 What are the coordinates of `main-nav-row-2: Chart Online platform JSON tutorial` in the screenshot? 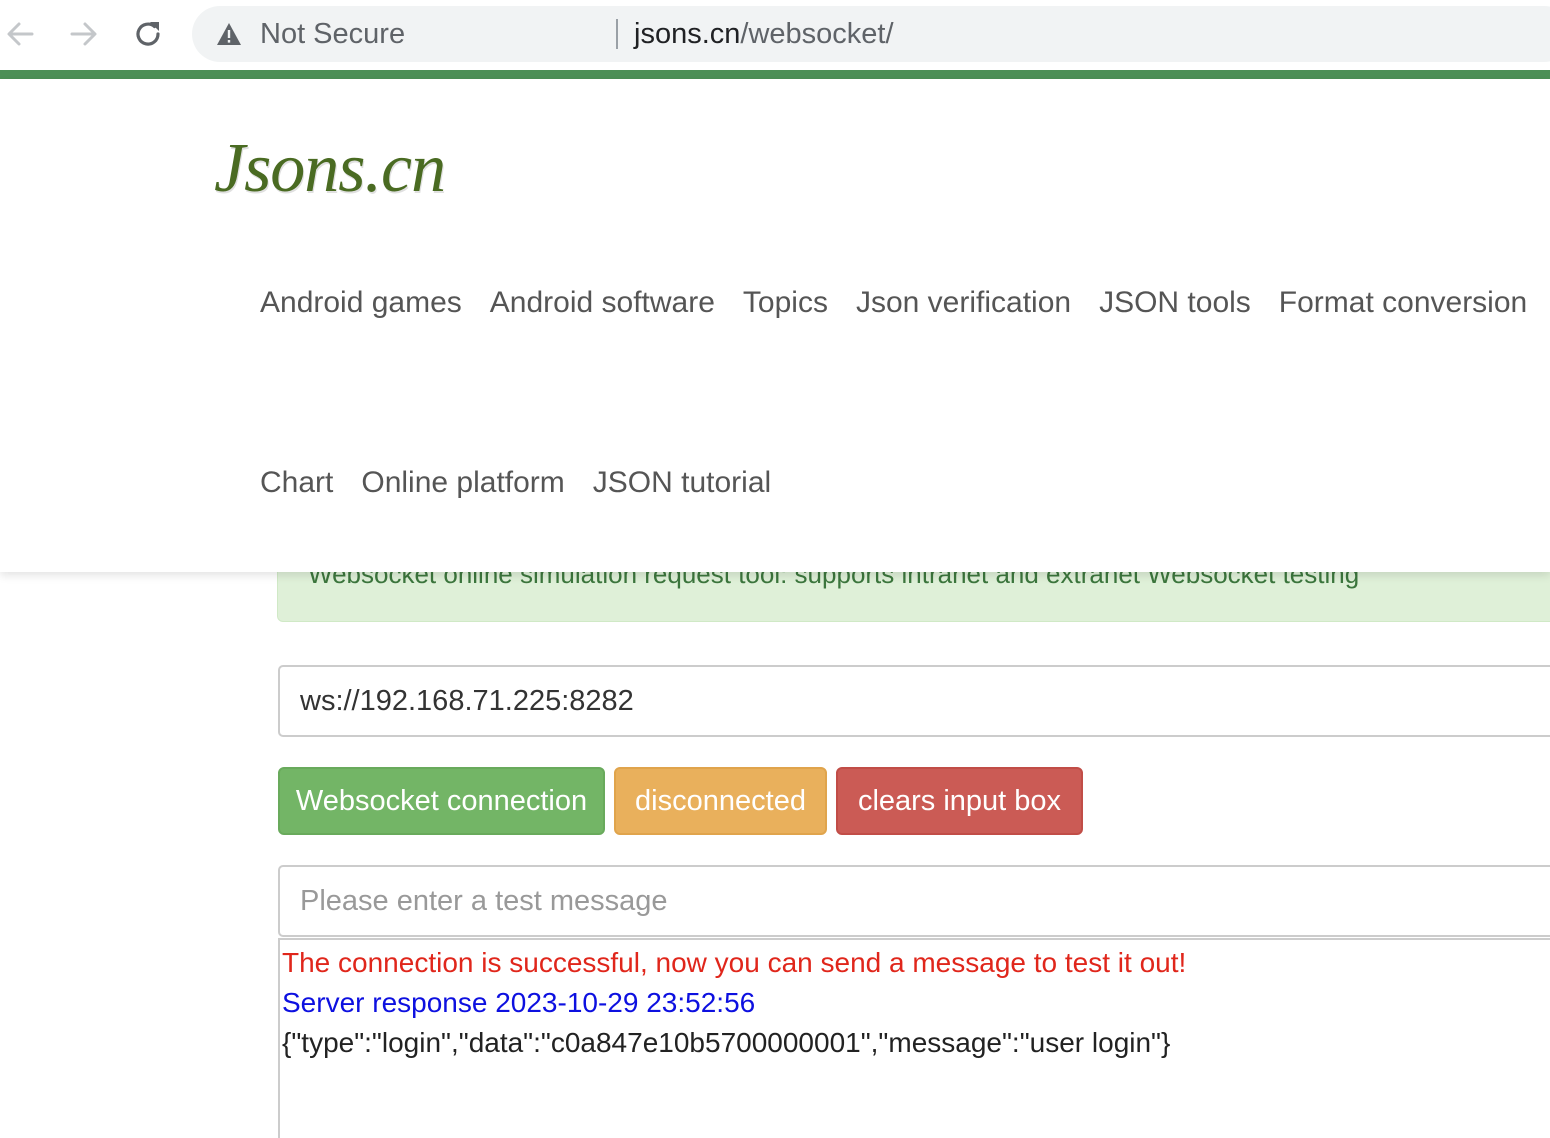 It's located at (515, 483).